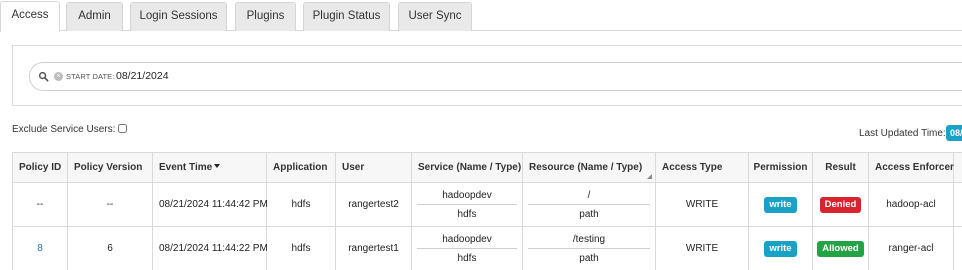  What do you see at coordinates (911, 248) in the screenshot?
I see `access-enforcer-cell: ranger-acl` at bounding box center [911, 248].